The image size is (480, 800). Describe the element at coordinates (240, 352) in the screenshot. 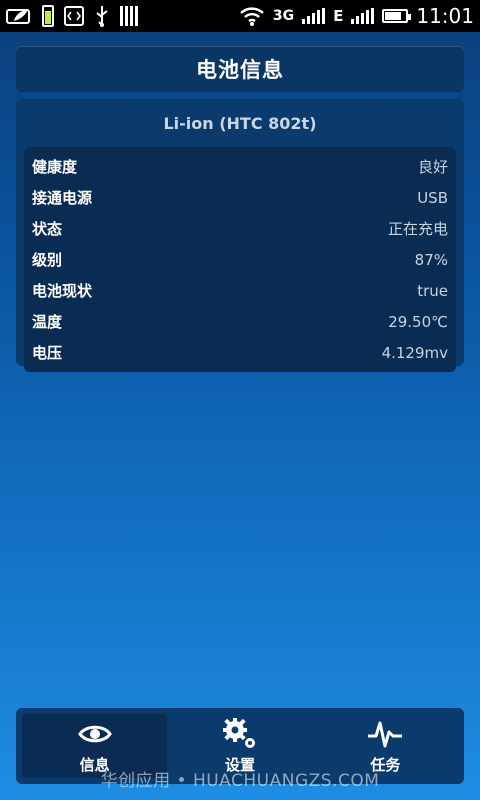

I see `info-row-voltage: 电压 4.129mv` at that location.